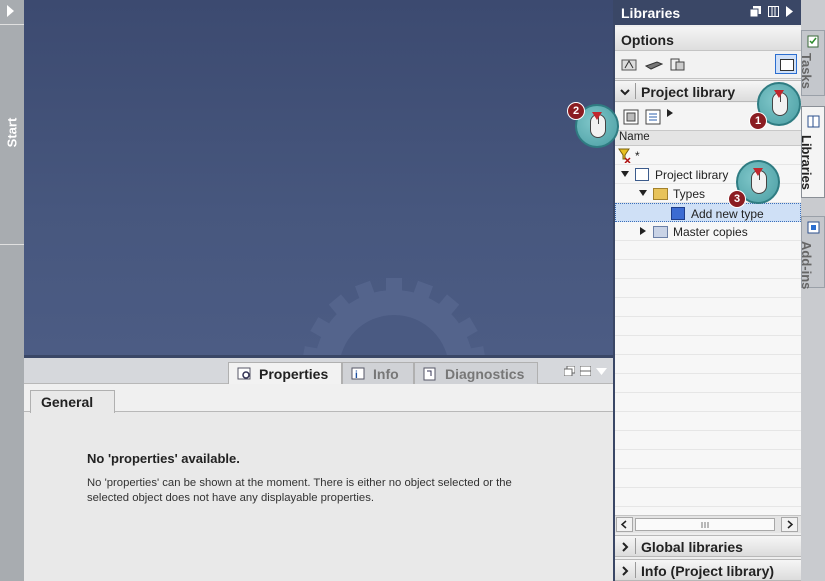  I want to click on library-view-toggle-button, so click(786, 64).